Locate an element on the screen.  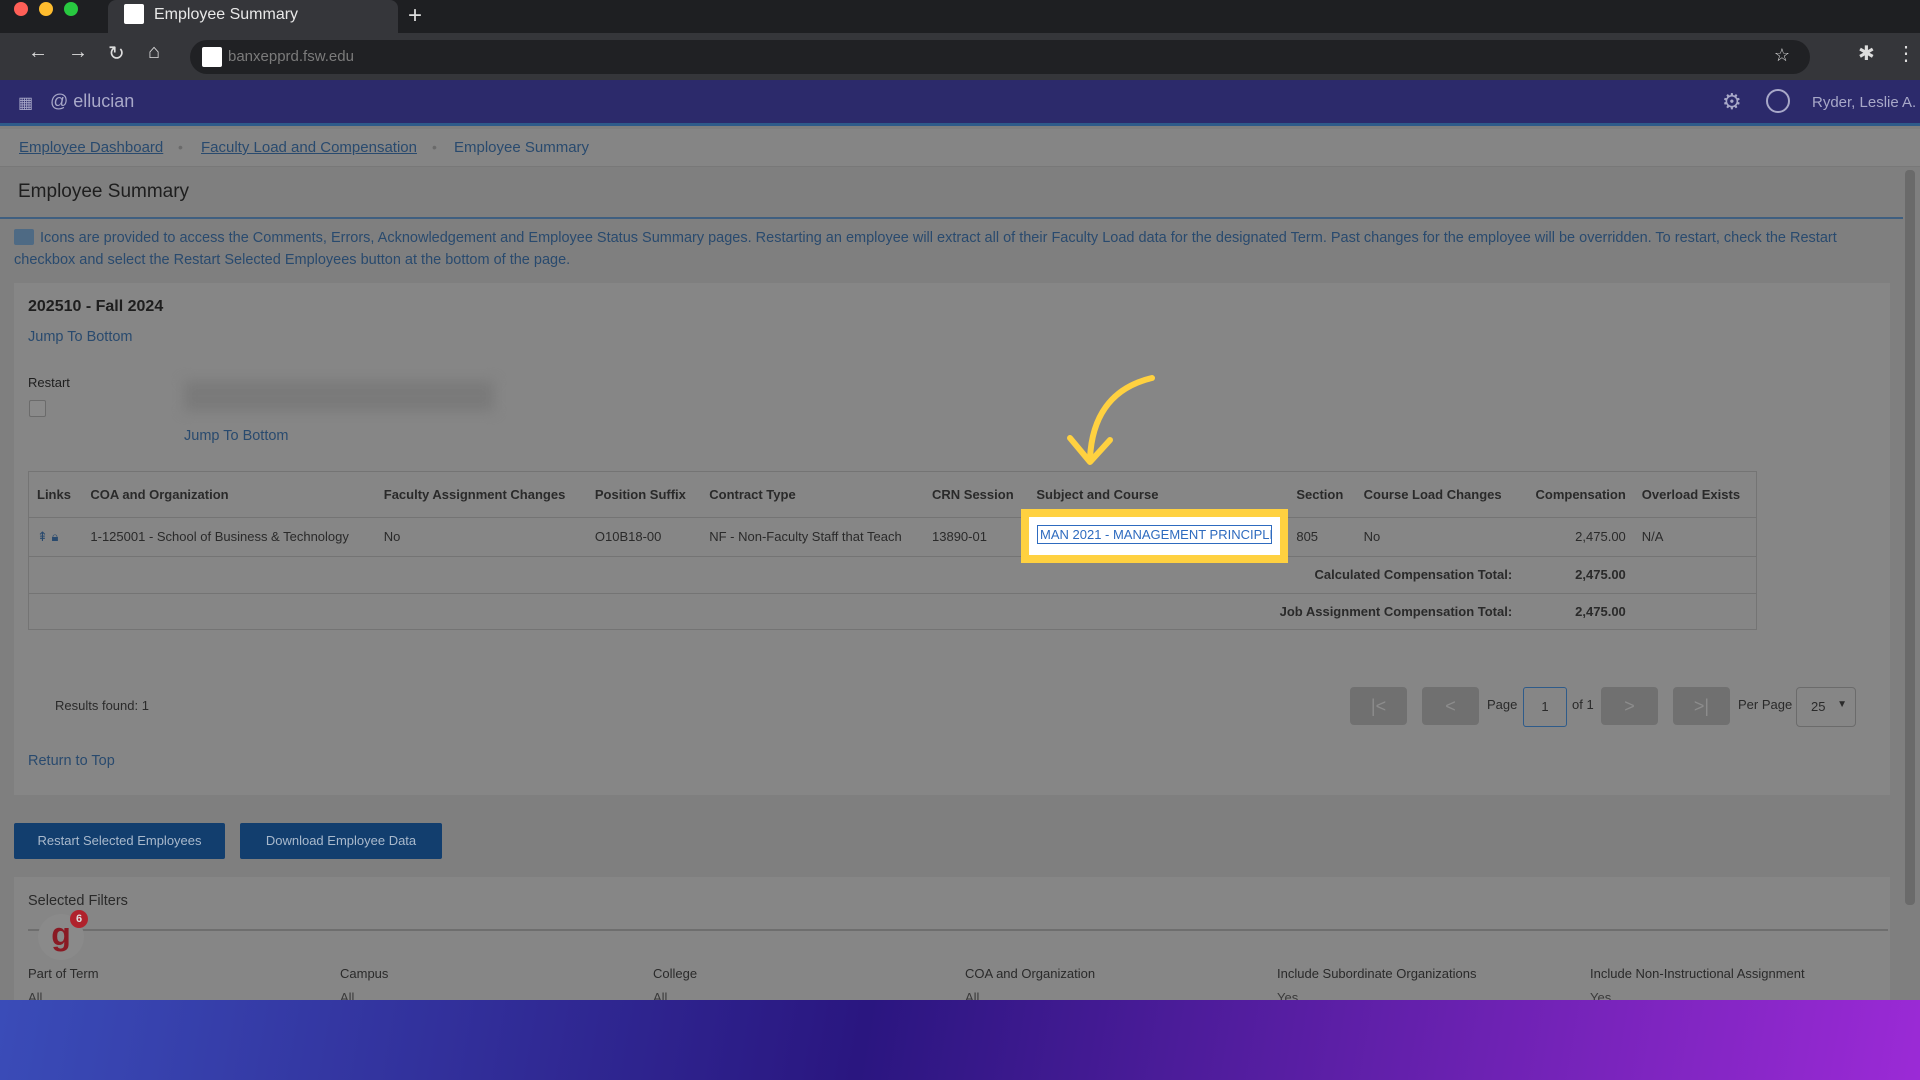
filter-label: Include Subordinate Organizations is located at coordinates (1377, 973).